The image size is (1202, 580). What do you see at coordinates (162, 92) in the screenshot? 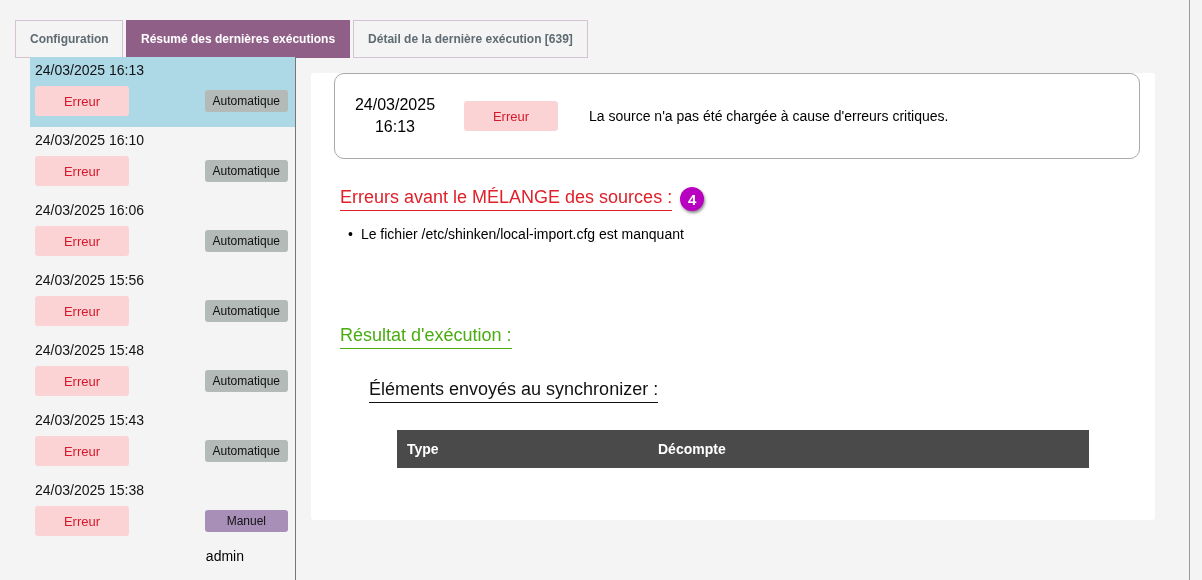
I see `run-list-item: 24/03/2025 16:13 Erreur Automatique` at bounding box center [162, 92].